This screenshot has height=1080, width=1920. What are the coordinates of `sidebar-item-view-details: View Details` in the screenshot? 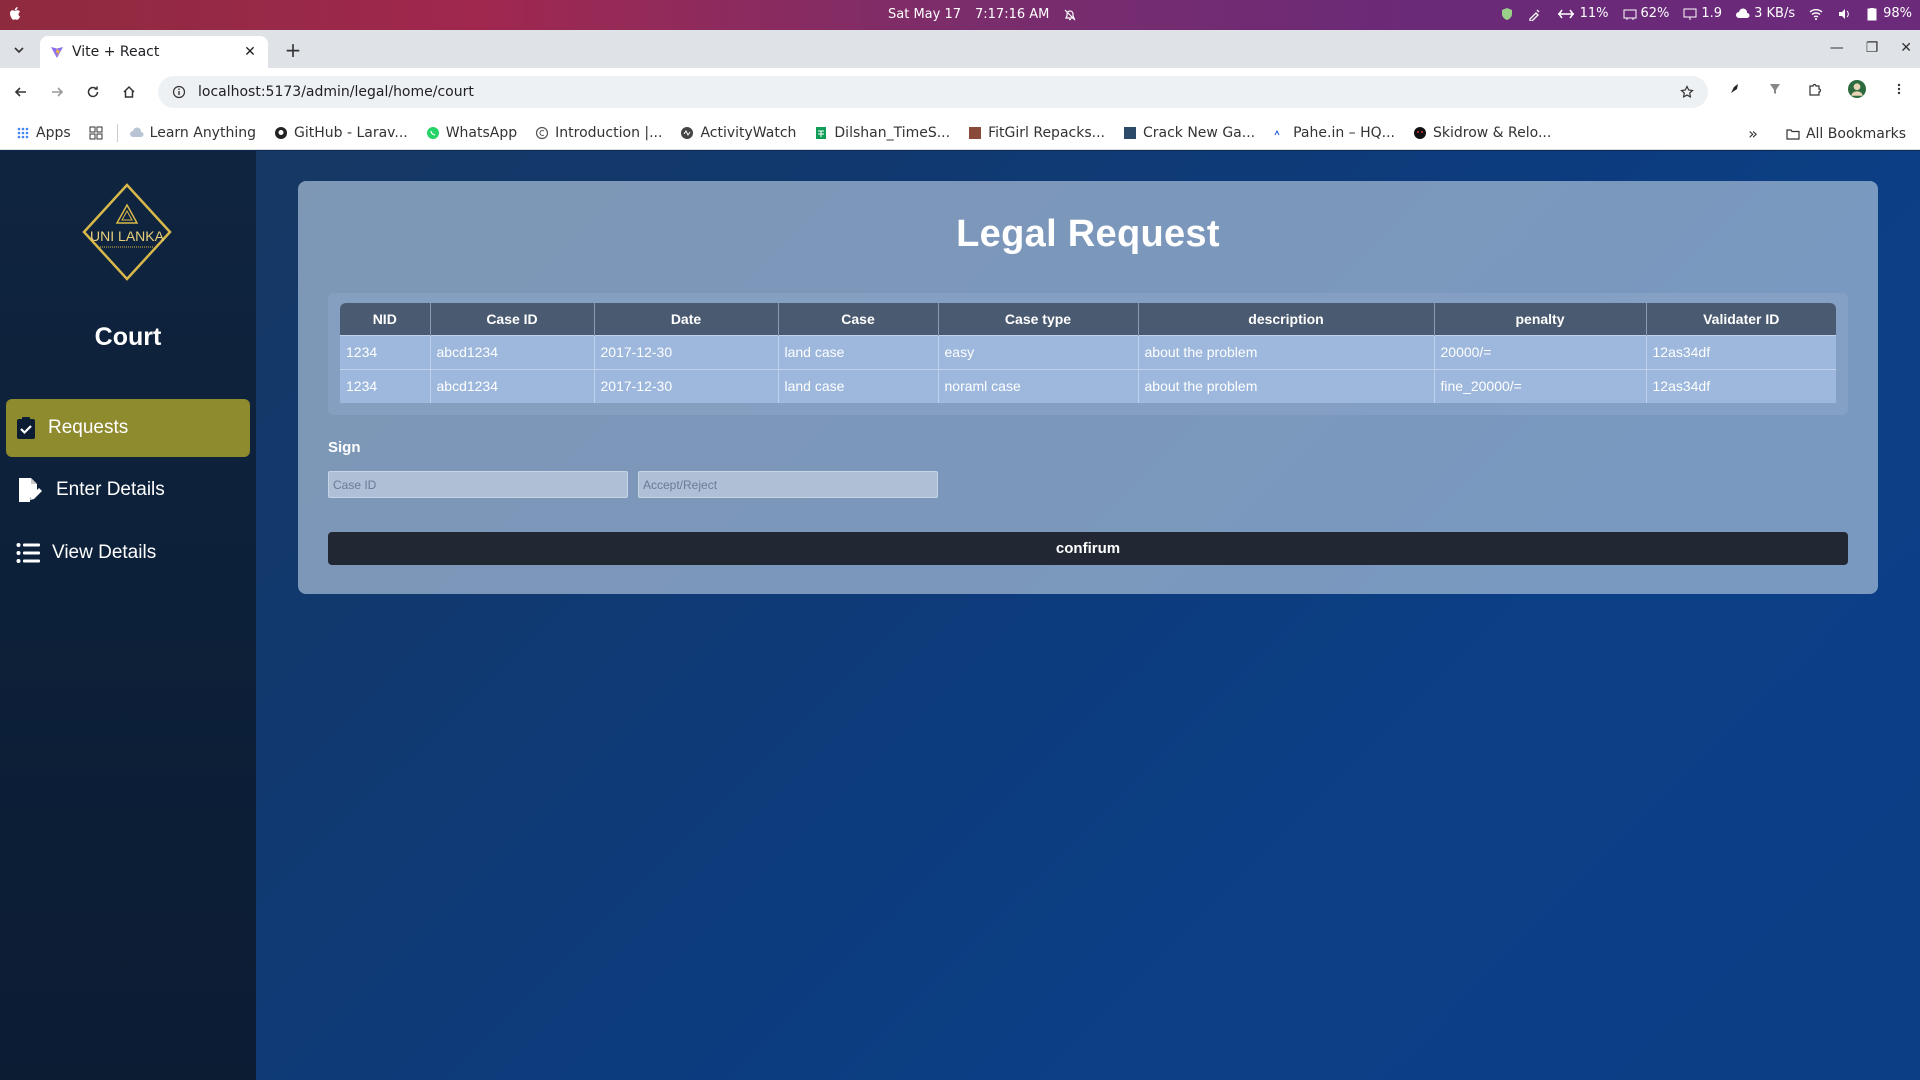 It's located at (128, 553).